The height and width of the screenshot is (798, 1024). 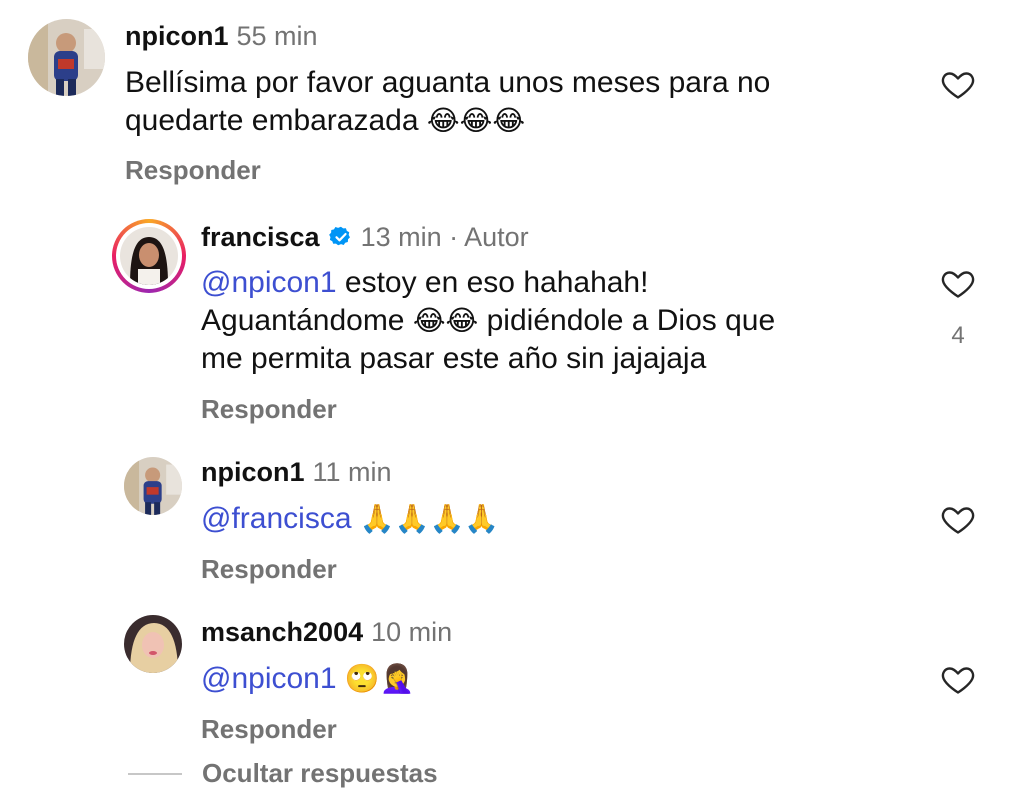 I want to click on comment-text-line: me permita pasar este año sin jajajaja, so click(x=454, y=358).